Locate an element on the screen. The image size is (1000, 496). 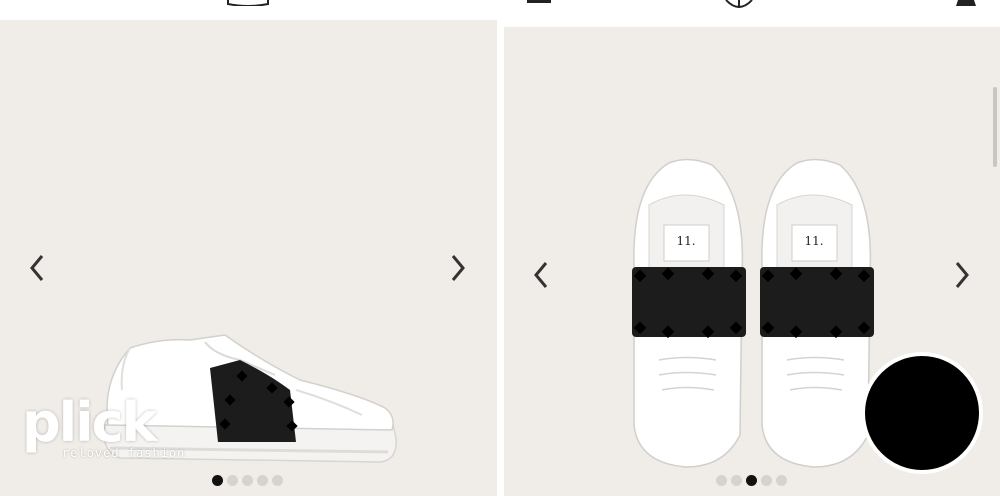
plick-watermark: plick reloved fashion is located at coordinates (104, 426).